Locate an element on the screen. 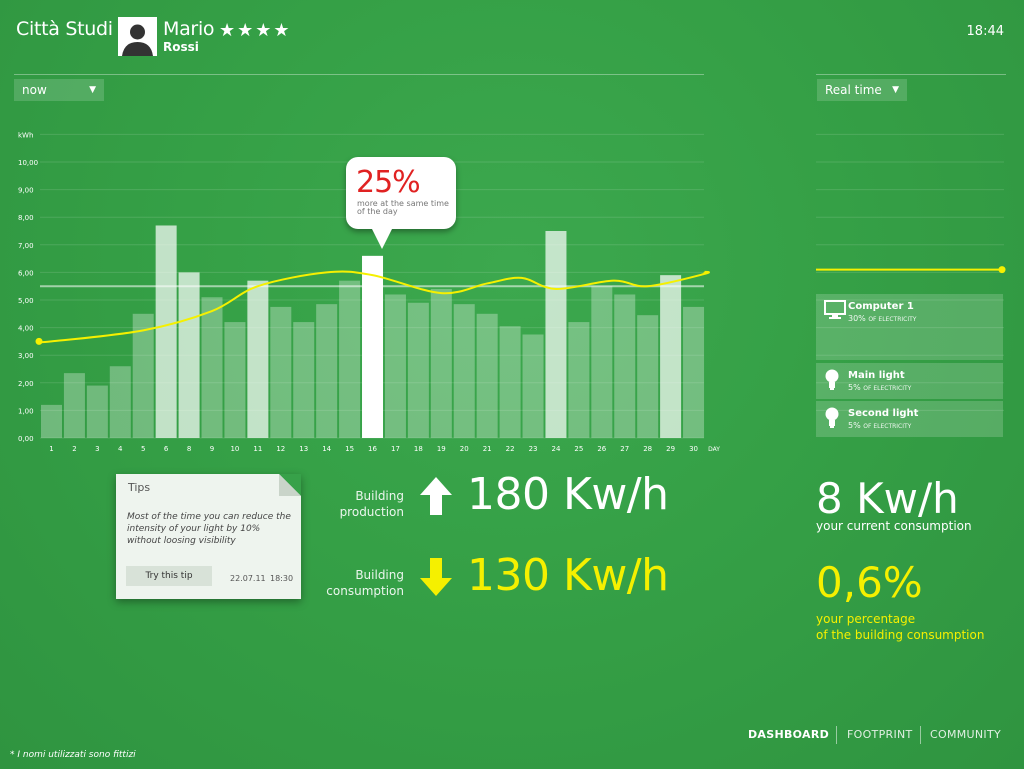 The image size is (1024, 769). current-consumption-label: your current consumption is located at coordinates (894, 526).